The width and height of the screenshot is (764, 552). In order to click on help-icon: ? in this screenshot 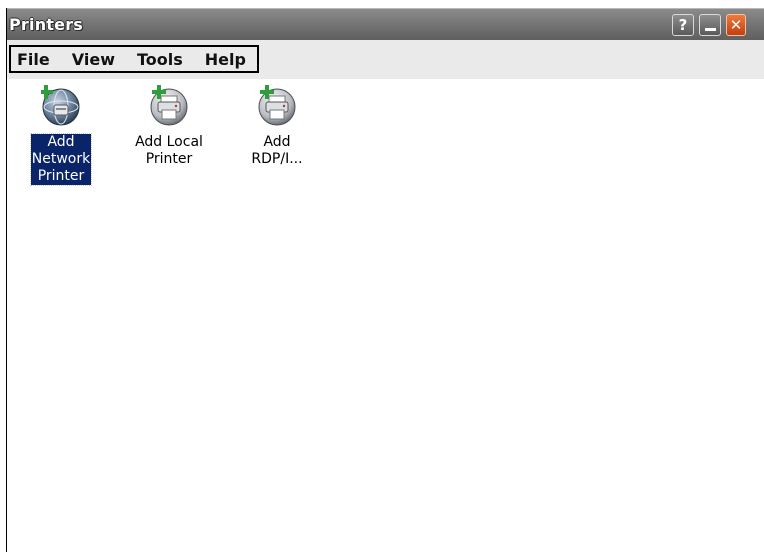, I will do `click(683, 25)`.